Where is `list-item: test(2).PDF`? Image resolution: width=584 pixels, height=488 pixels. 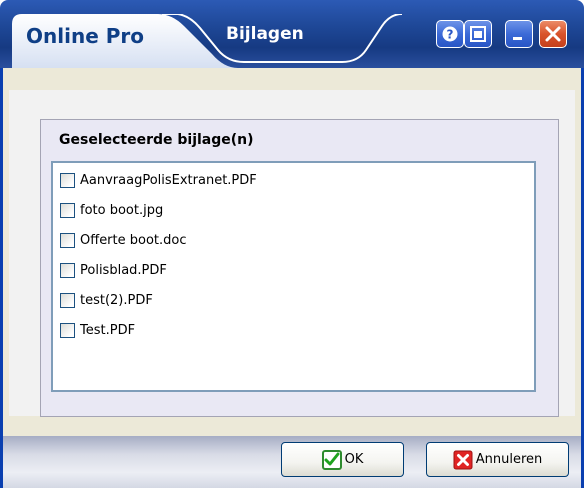
list-item: test(2).PDF is located at coordinates (106, 300).